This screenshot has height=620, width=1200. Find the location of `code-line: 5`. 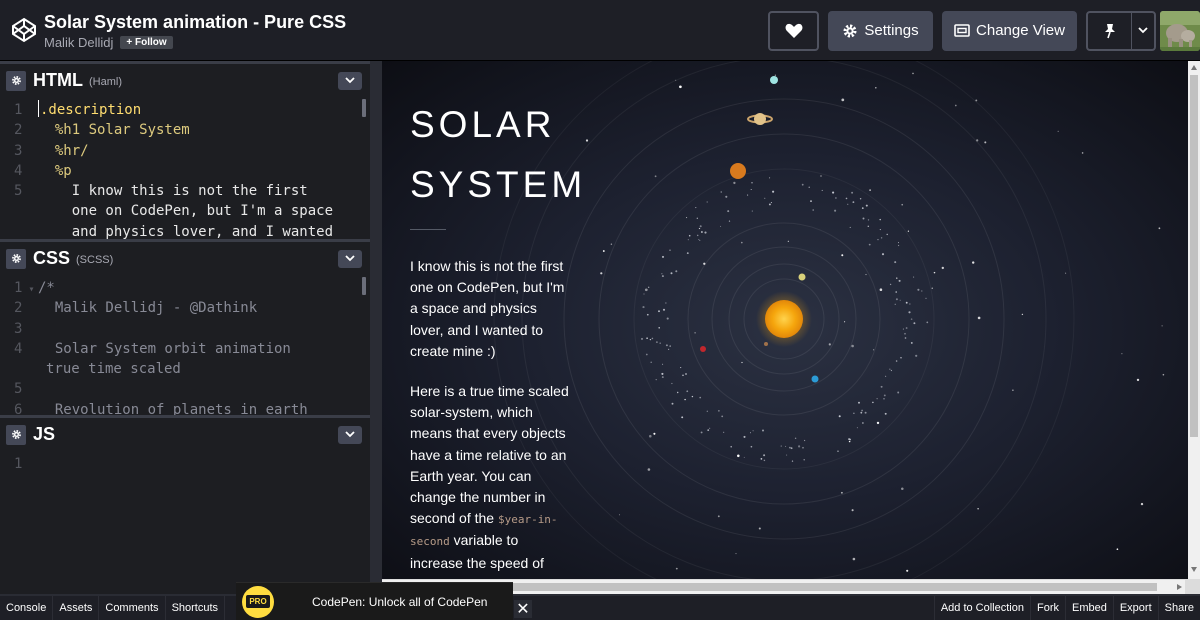

code-line: 5 is located at coordinates (18, 389).